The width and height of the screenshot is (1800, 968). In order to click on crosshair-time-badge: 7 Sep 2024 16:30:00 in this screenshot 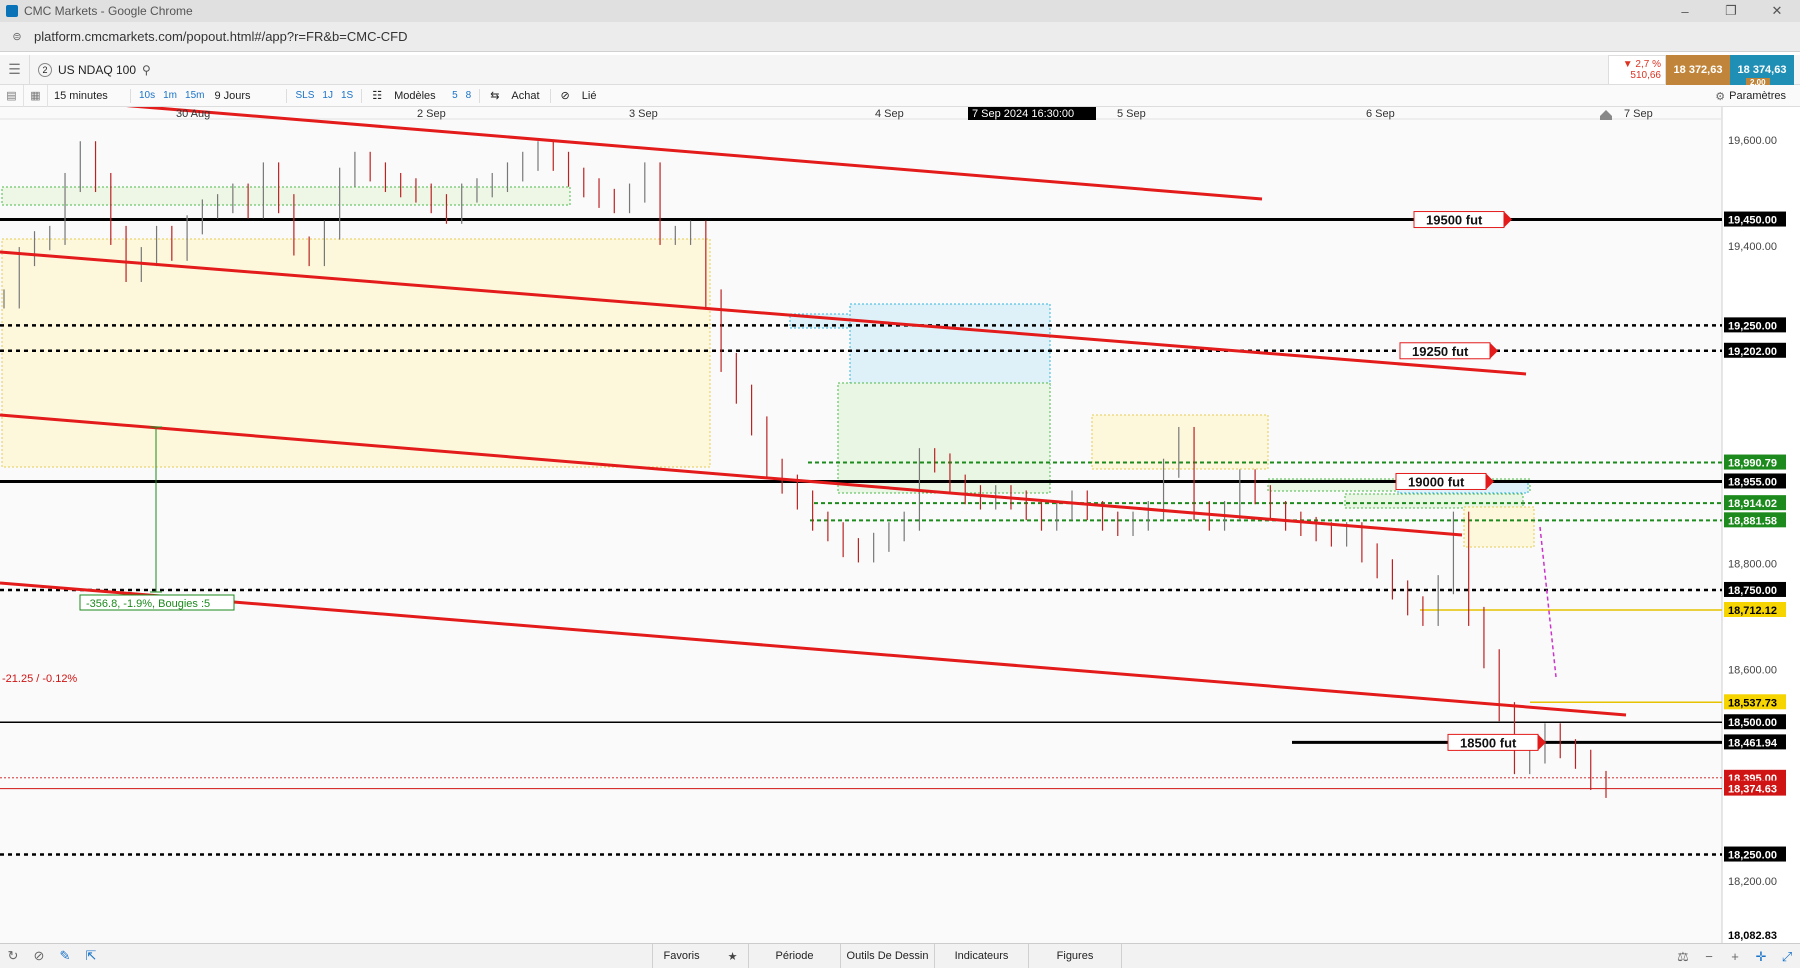, I will do `click(1032, 113)`.